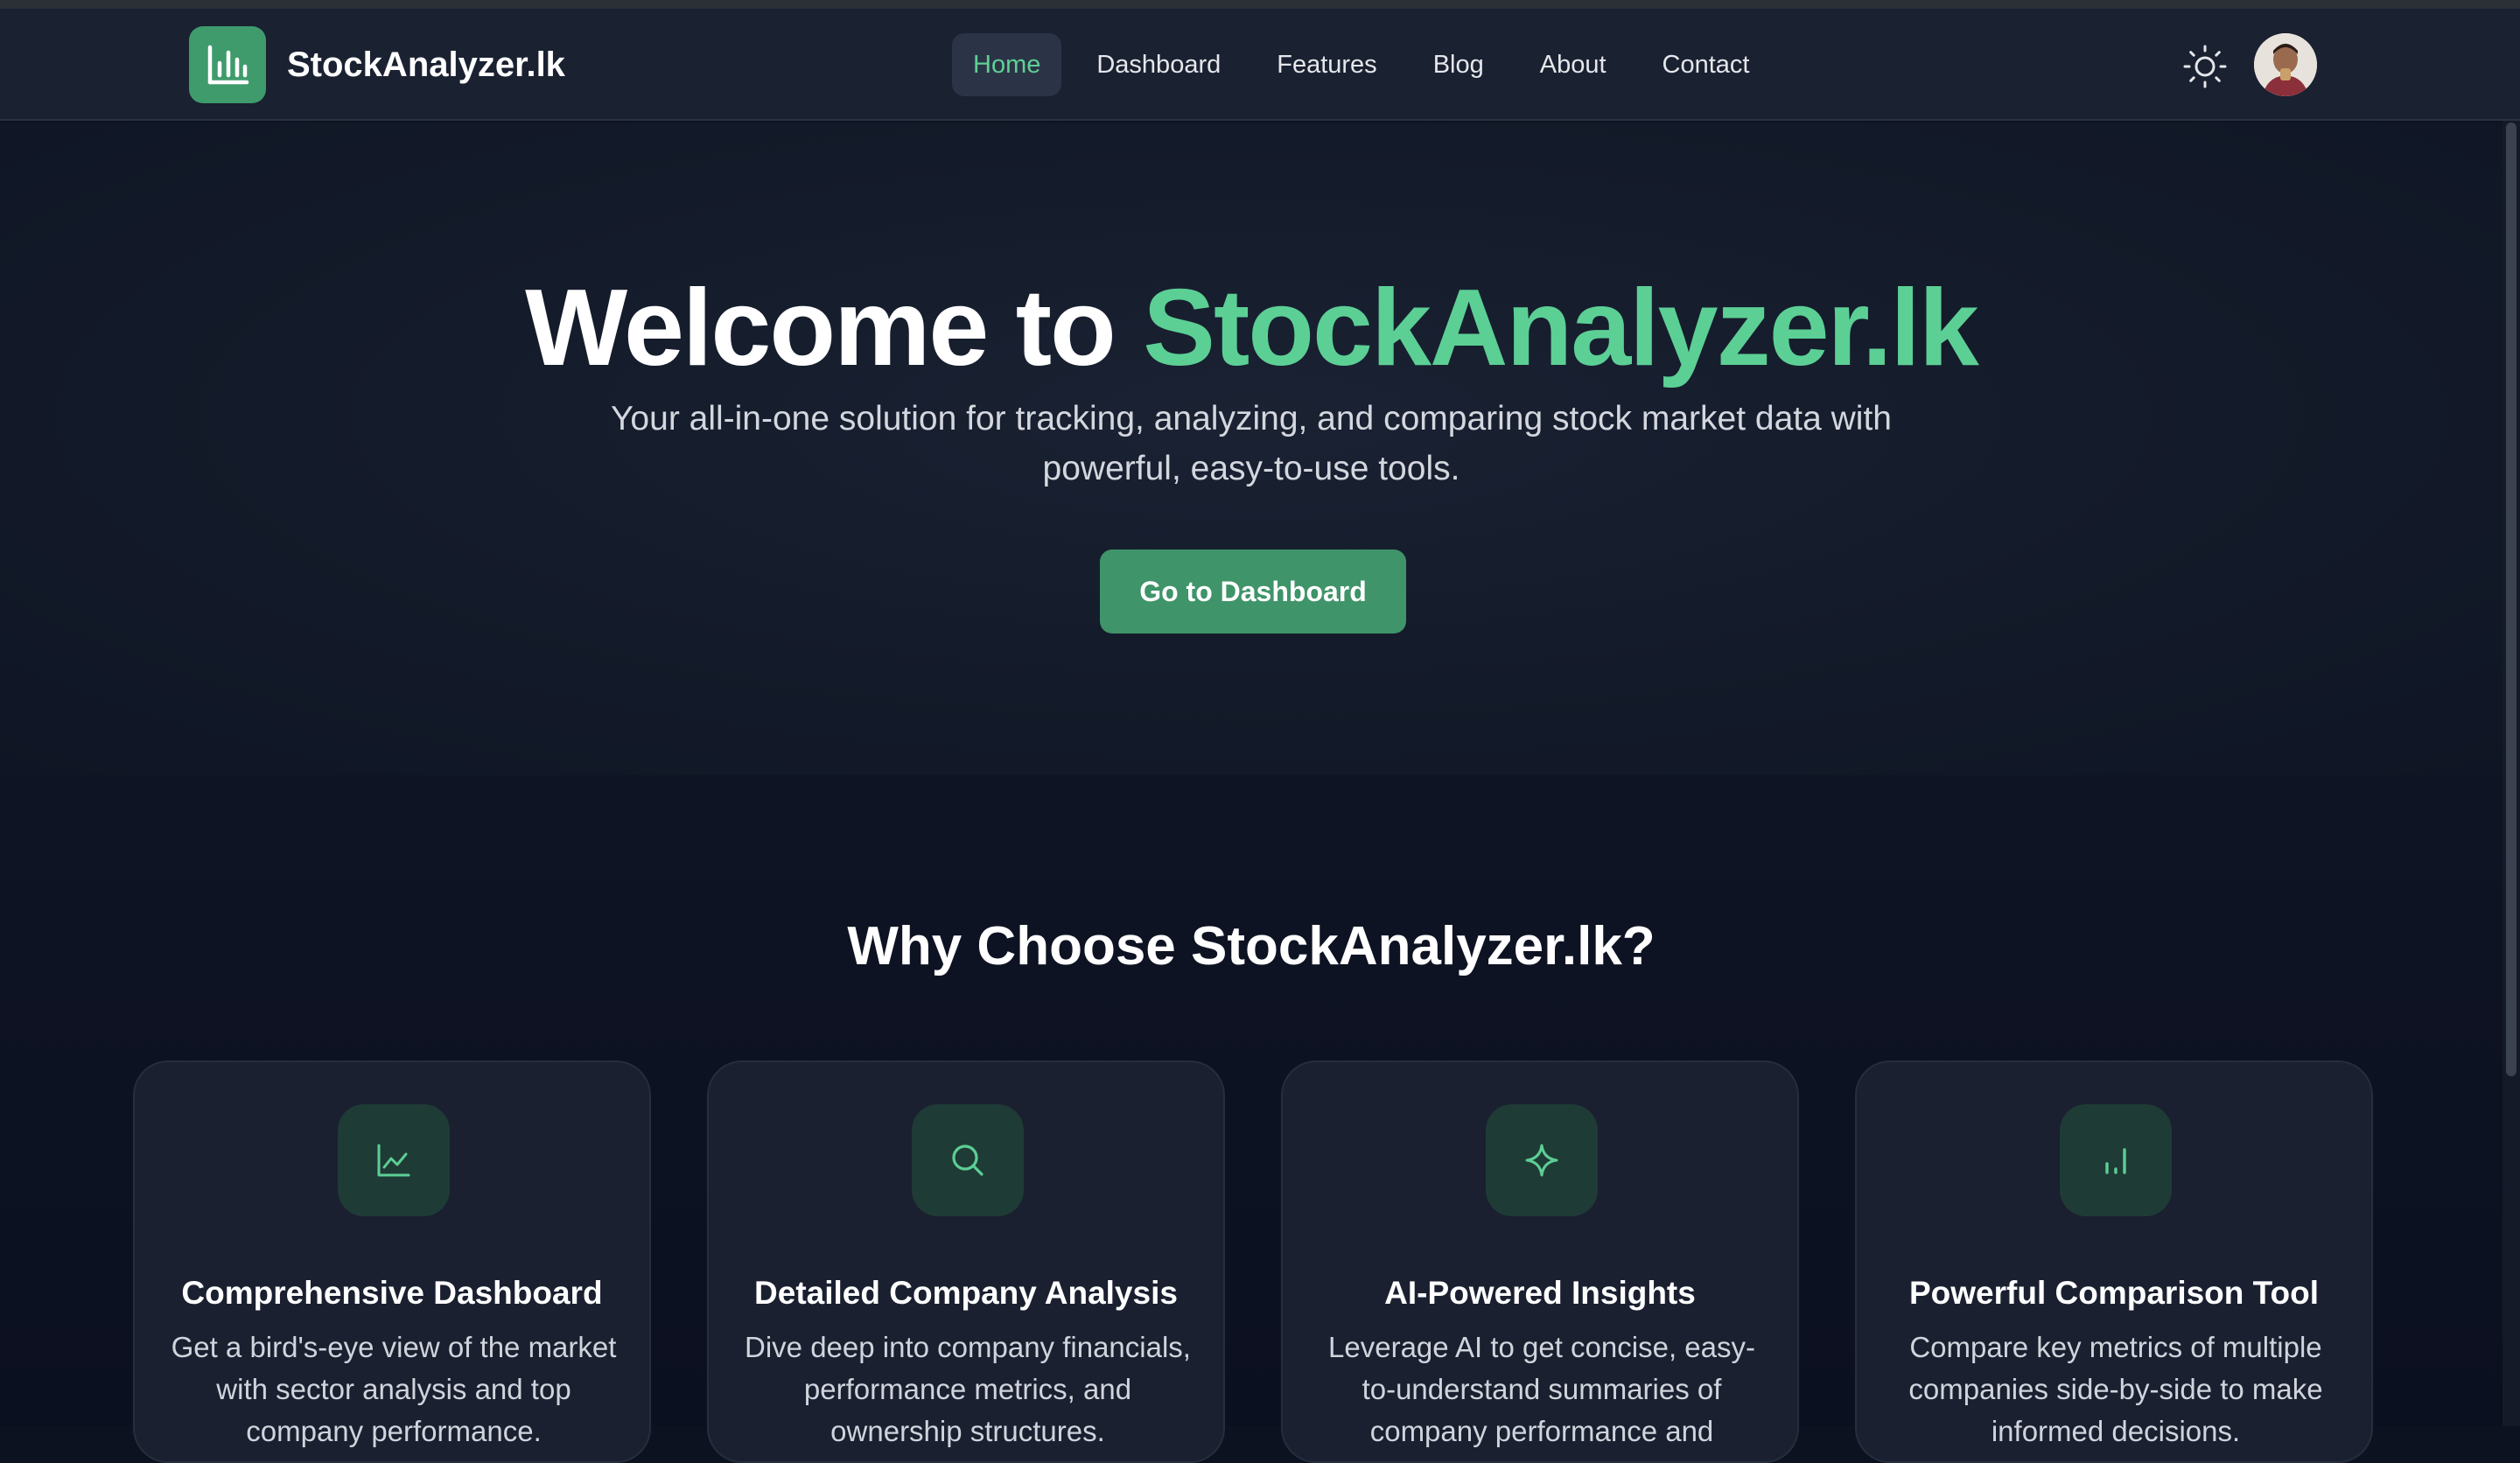 This screenshot has width=2520, height=1463. I want to click on sun-icon, so click(2205, 66).